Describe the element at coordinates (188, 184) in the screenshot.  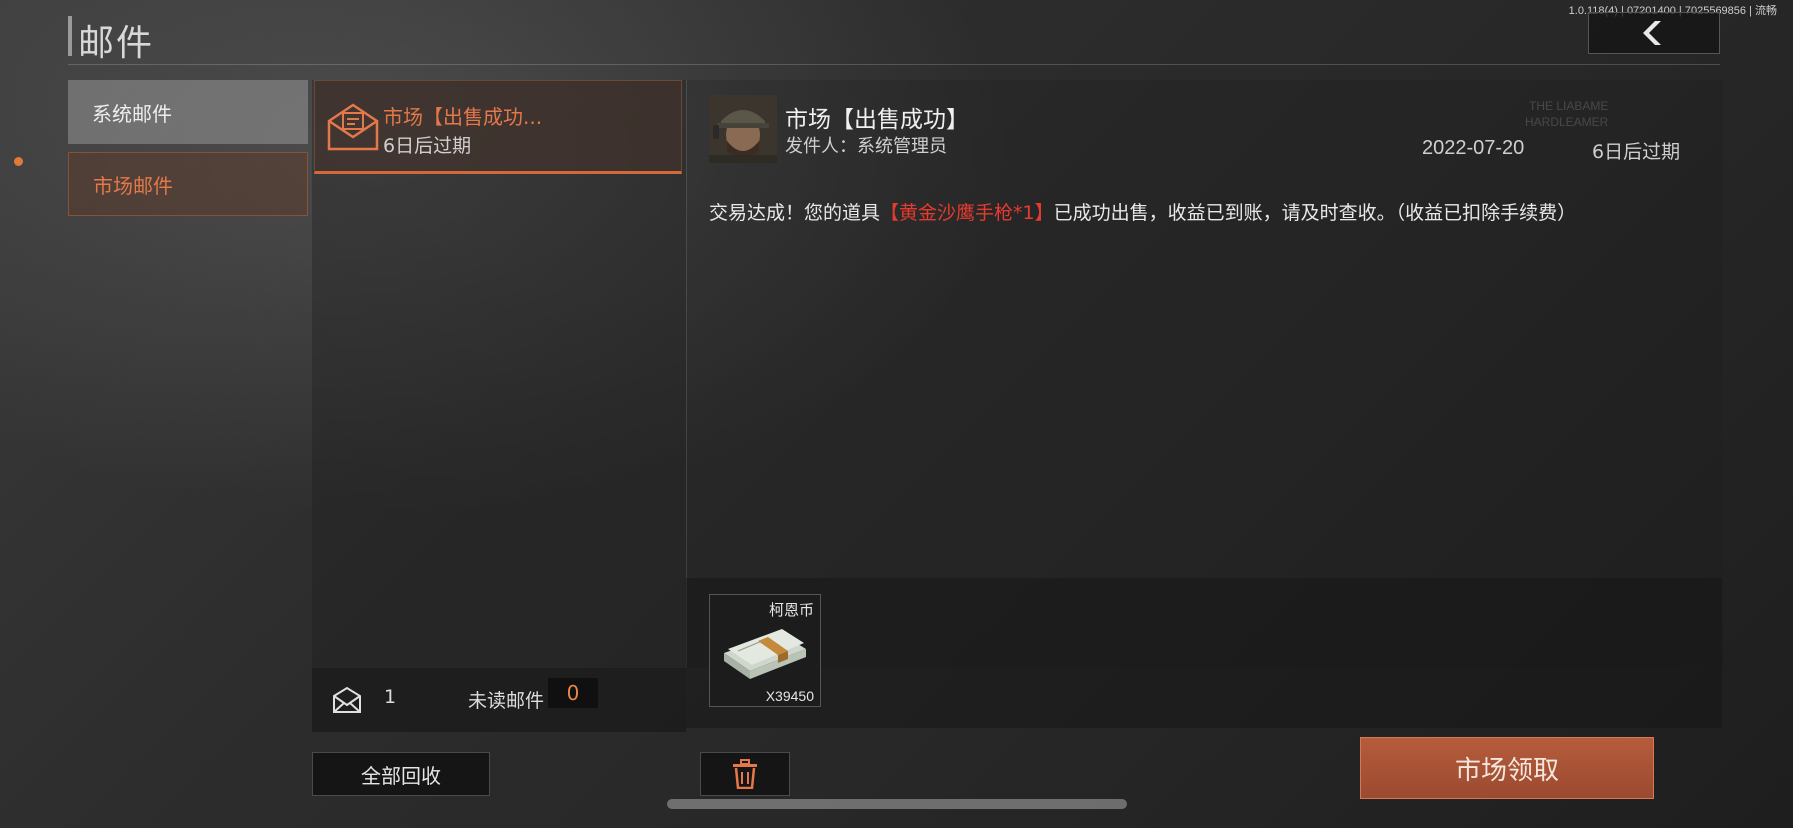
I see `category-market-mail: 市场邮件` at that location.